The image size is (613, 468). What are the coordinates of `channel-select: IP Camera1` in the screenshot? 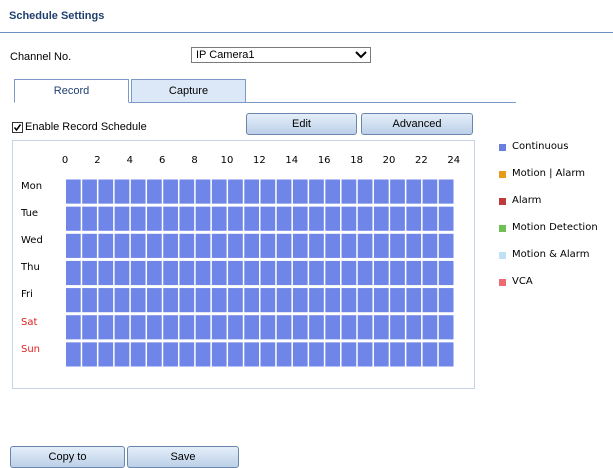 It's located at (281, 55).